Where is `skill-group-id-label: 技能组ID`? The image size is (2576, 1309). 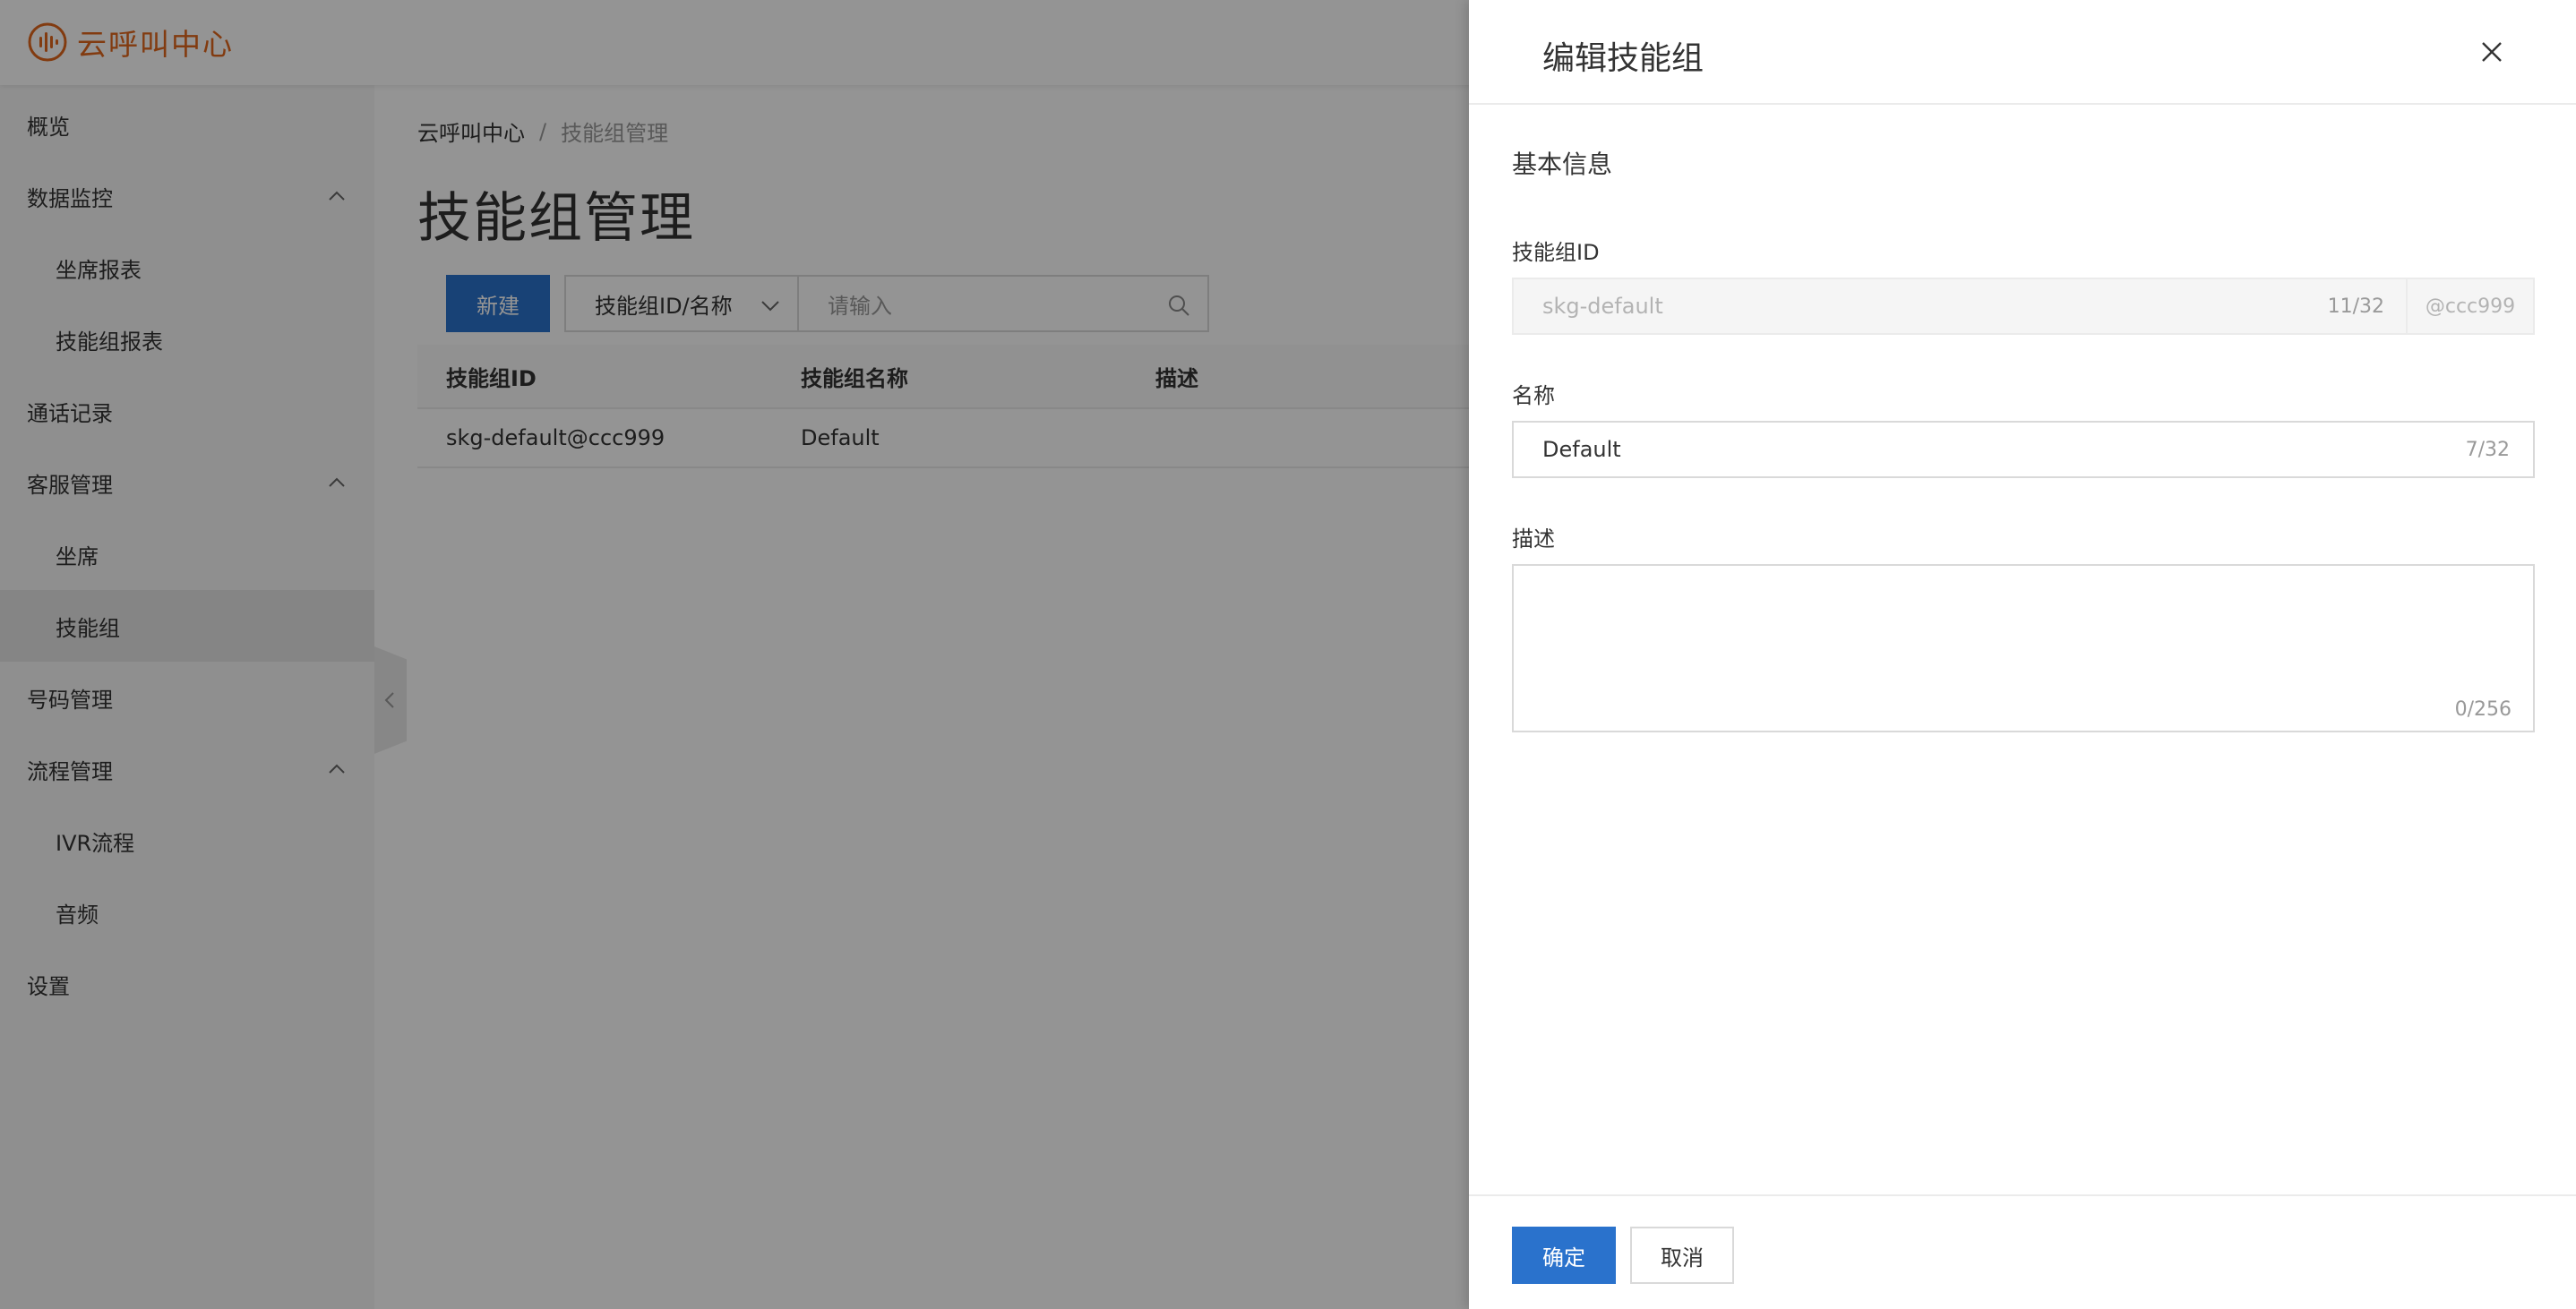 skill-group-id-label: 技能组ID is located at coordinates (1556, 252).